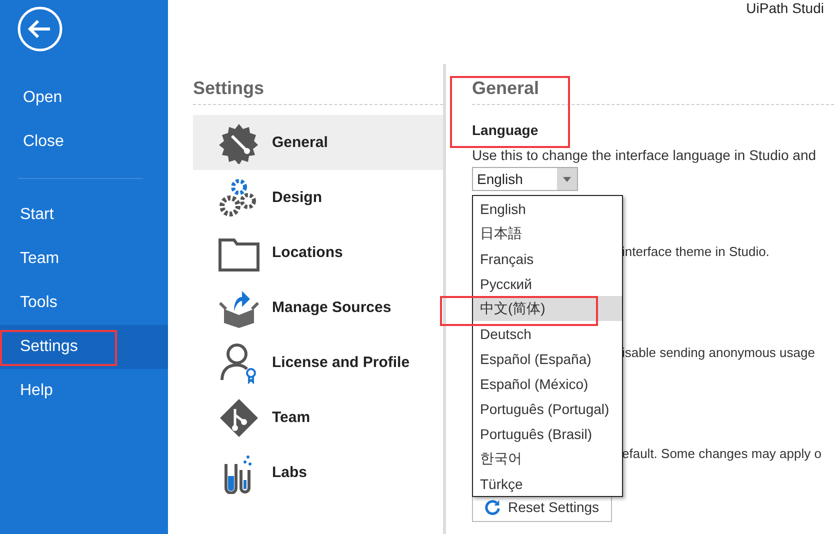 This screenshot has width=834, height=534. What do you see at coordinates (84, 391) in the screenshot?
I see `backstage-menu-item: Help` at bounding box center [84, 391].